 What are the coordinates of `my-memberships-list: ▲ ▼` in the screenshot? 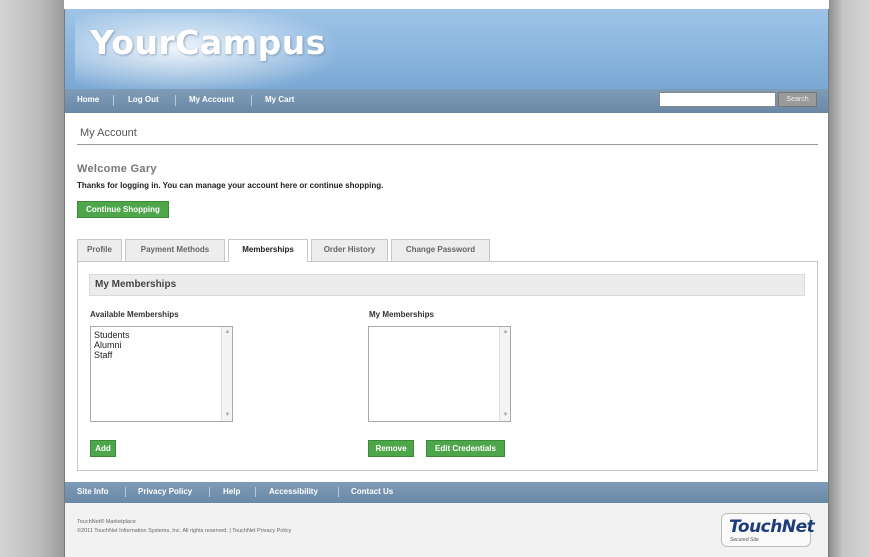 It's located at (439, 374).